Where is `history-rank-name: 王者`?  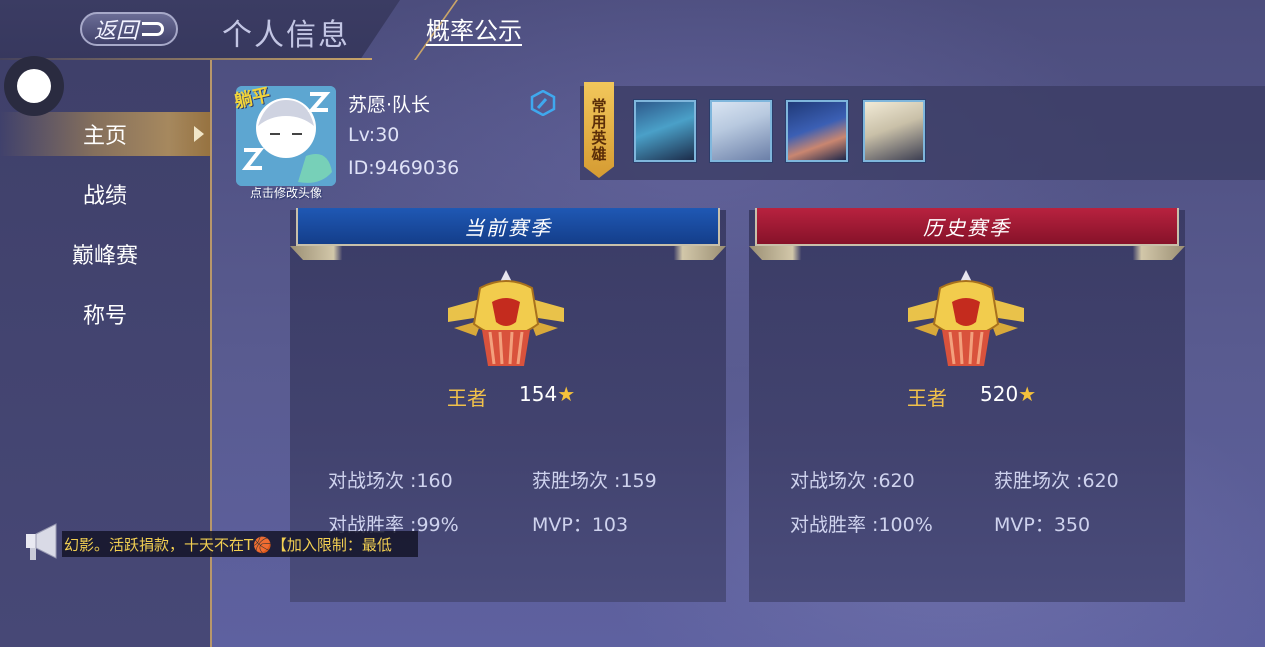
history-rank-name: 王者 is located at coordinates (927, 398).